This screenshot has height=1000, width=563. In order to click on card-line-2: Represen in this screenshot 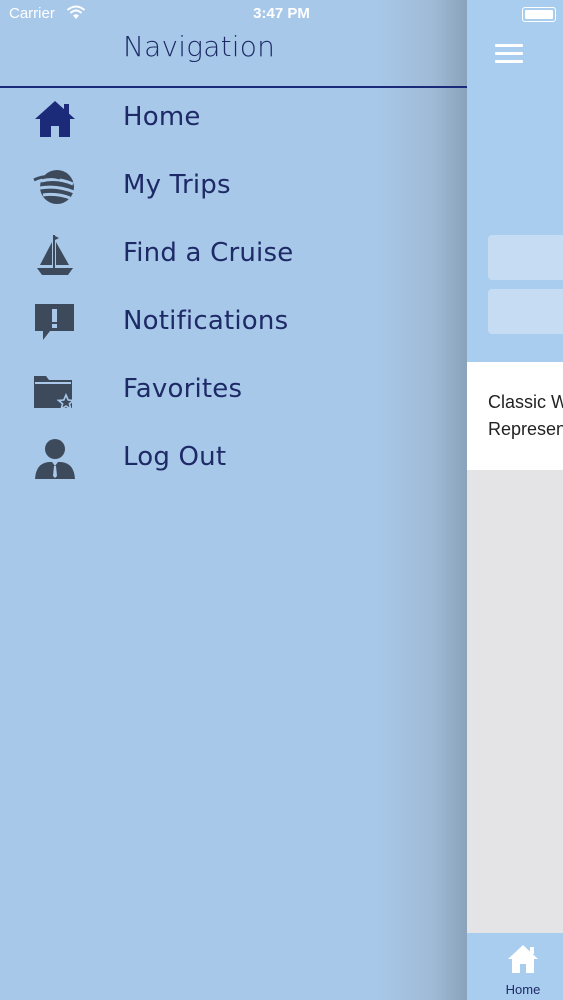, I will do `click(525, 429)`.